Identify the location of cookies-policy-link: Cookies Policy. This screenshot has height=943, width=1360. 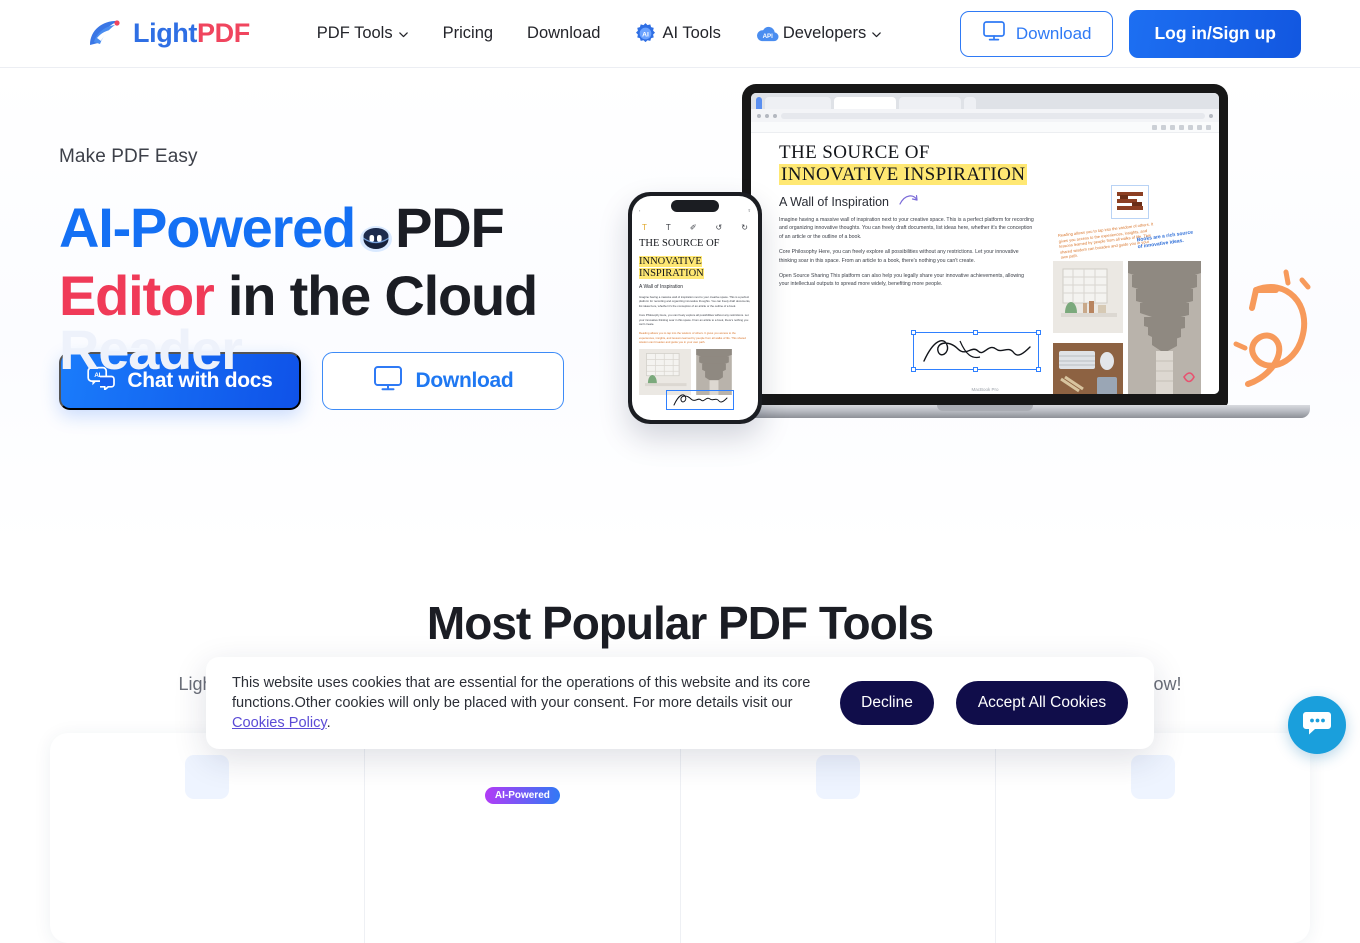
(279, 723).